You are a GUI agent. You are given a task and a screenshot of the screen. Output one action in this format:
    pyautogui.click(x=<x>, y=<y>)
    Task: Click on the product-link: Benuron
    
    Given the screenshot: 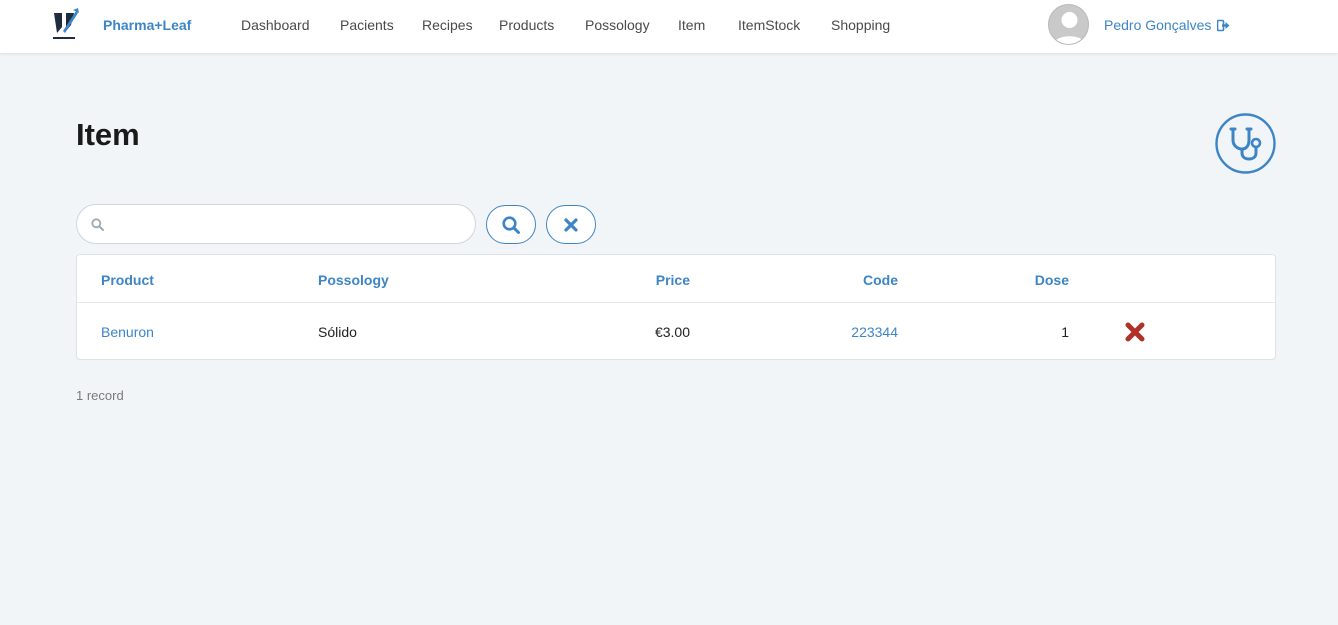 What is the action you would take?
    pyautogui.click(x=127, y=332)
    